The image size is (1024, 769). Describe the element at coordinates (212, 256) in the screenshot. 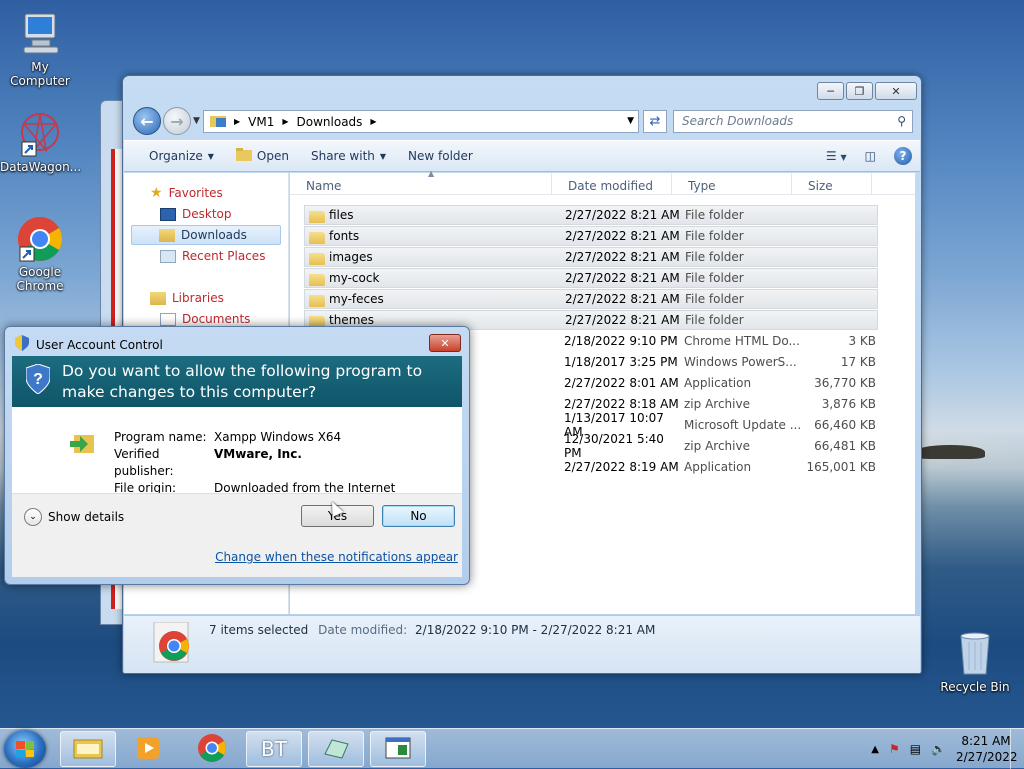

I see `nav-recent-places: Recent Places` at that location.